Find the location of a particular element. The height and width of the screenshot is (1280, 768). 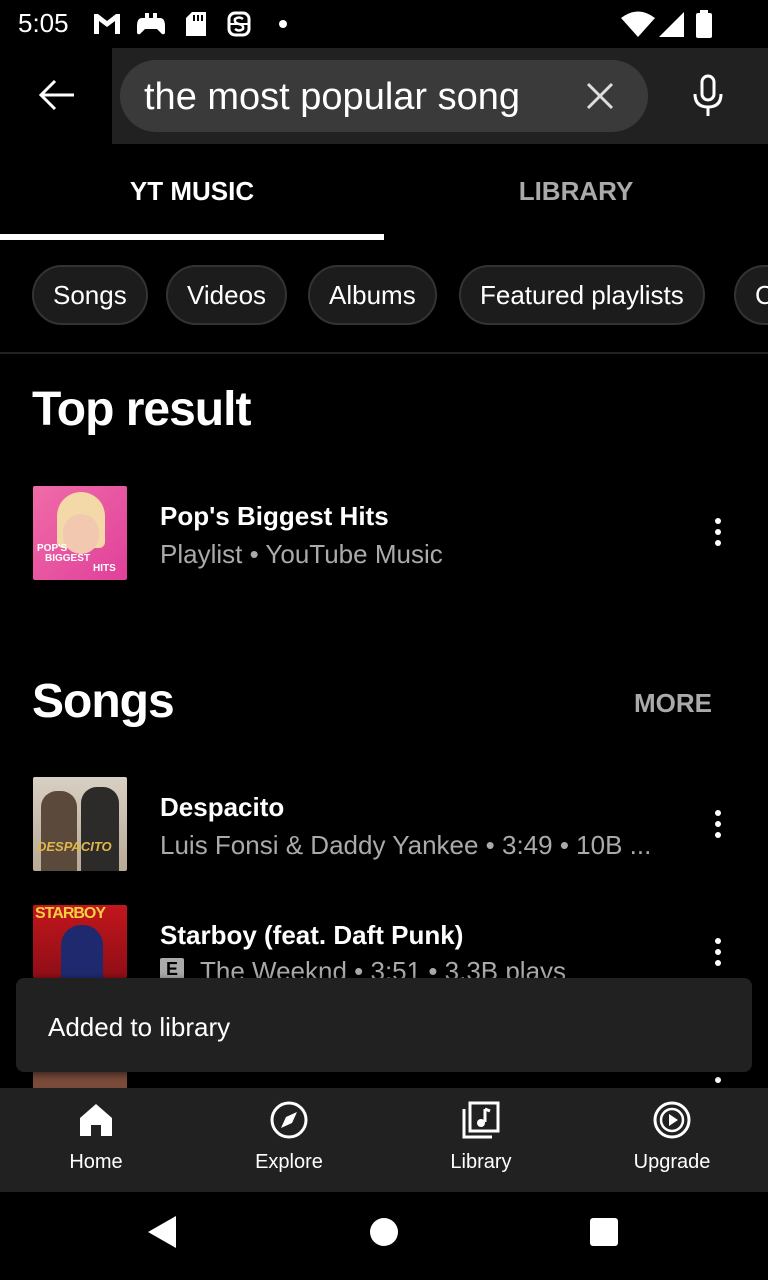

chip-albums: Albums is located at coordinates (372, 295).